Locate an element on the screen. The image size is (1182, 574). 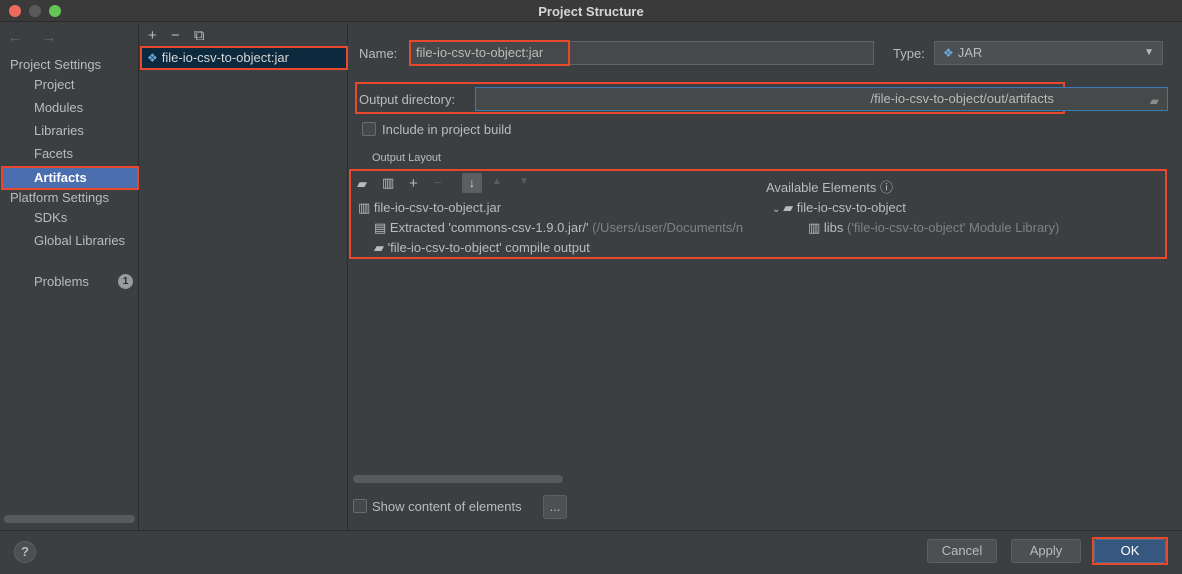
sidebar-item-facets: Facets is located at coordinates (53, 154).